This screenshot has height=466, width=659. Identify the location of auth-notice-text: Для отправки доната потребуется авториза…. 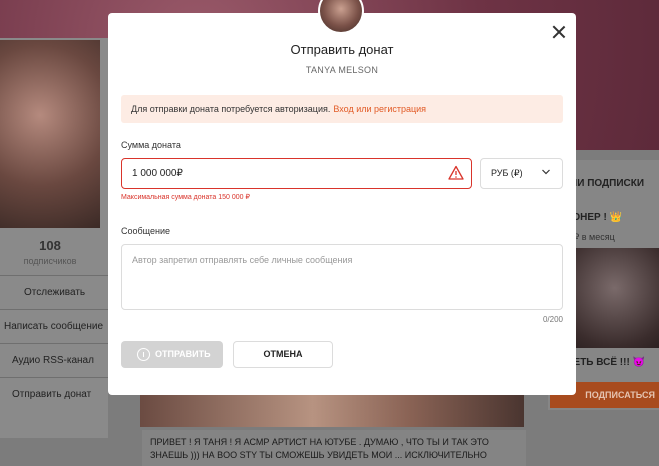
(231, 109).